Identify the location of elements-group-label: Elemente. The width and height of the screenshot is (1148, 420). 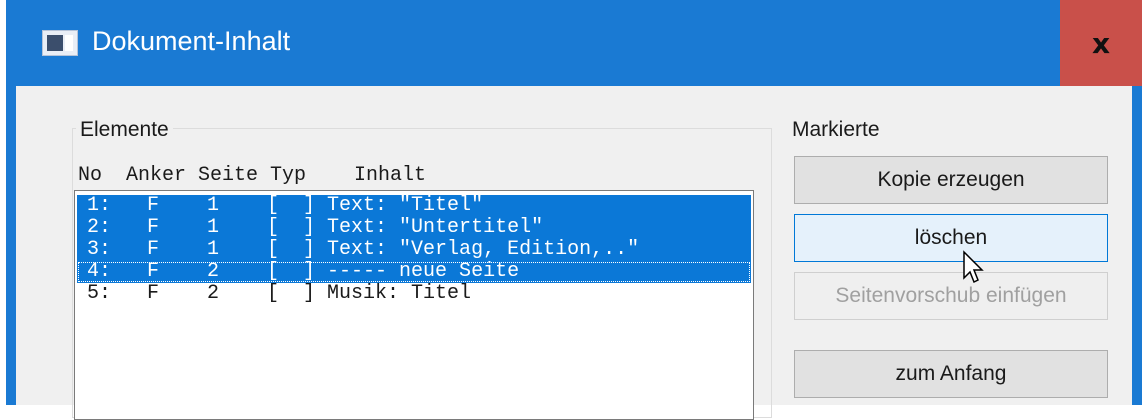
(124, 130).